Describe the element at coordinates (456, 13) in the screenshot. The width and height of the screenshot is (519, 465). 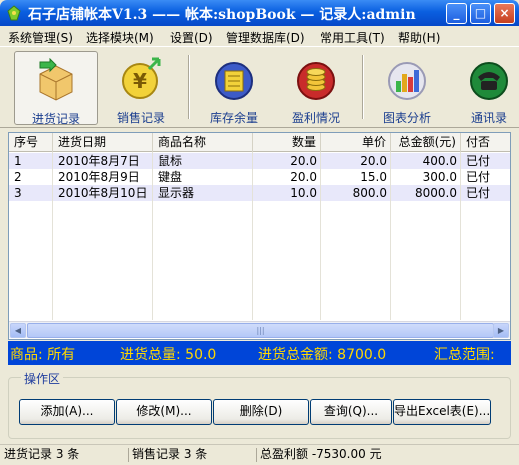
I see `minimize-button: _` at that location.